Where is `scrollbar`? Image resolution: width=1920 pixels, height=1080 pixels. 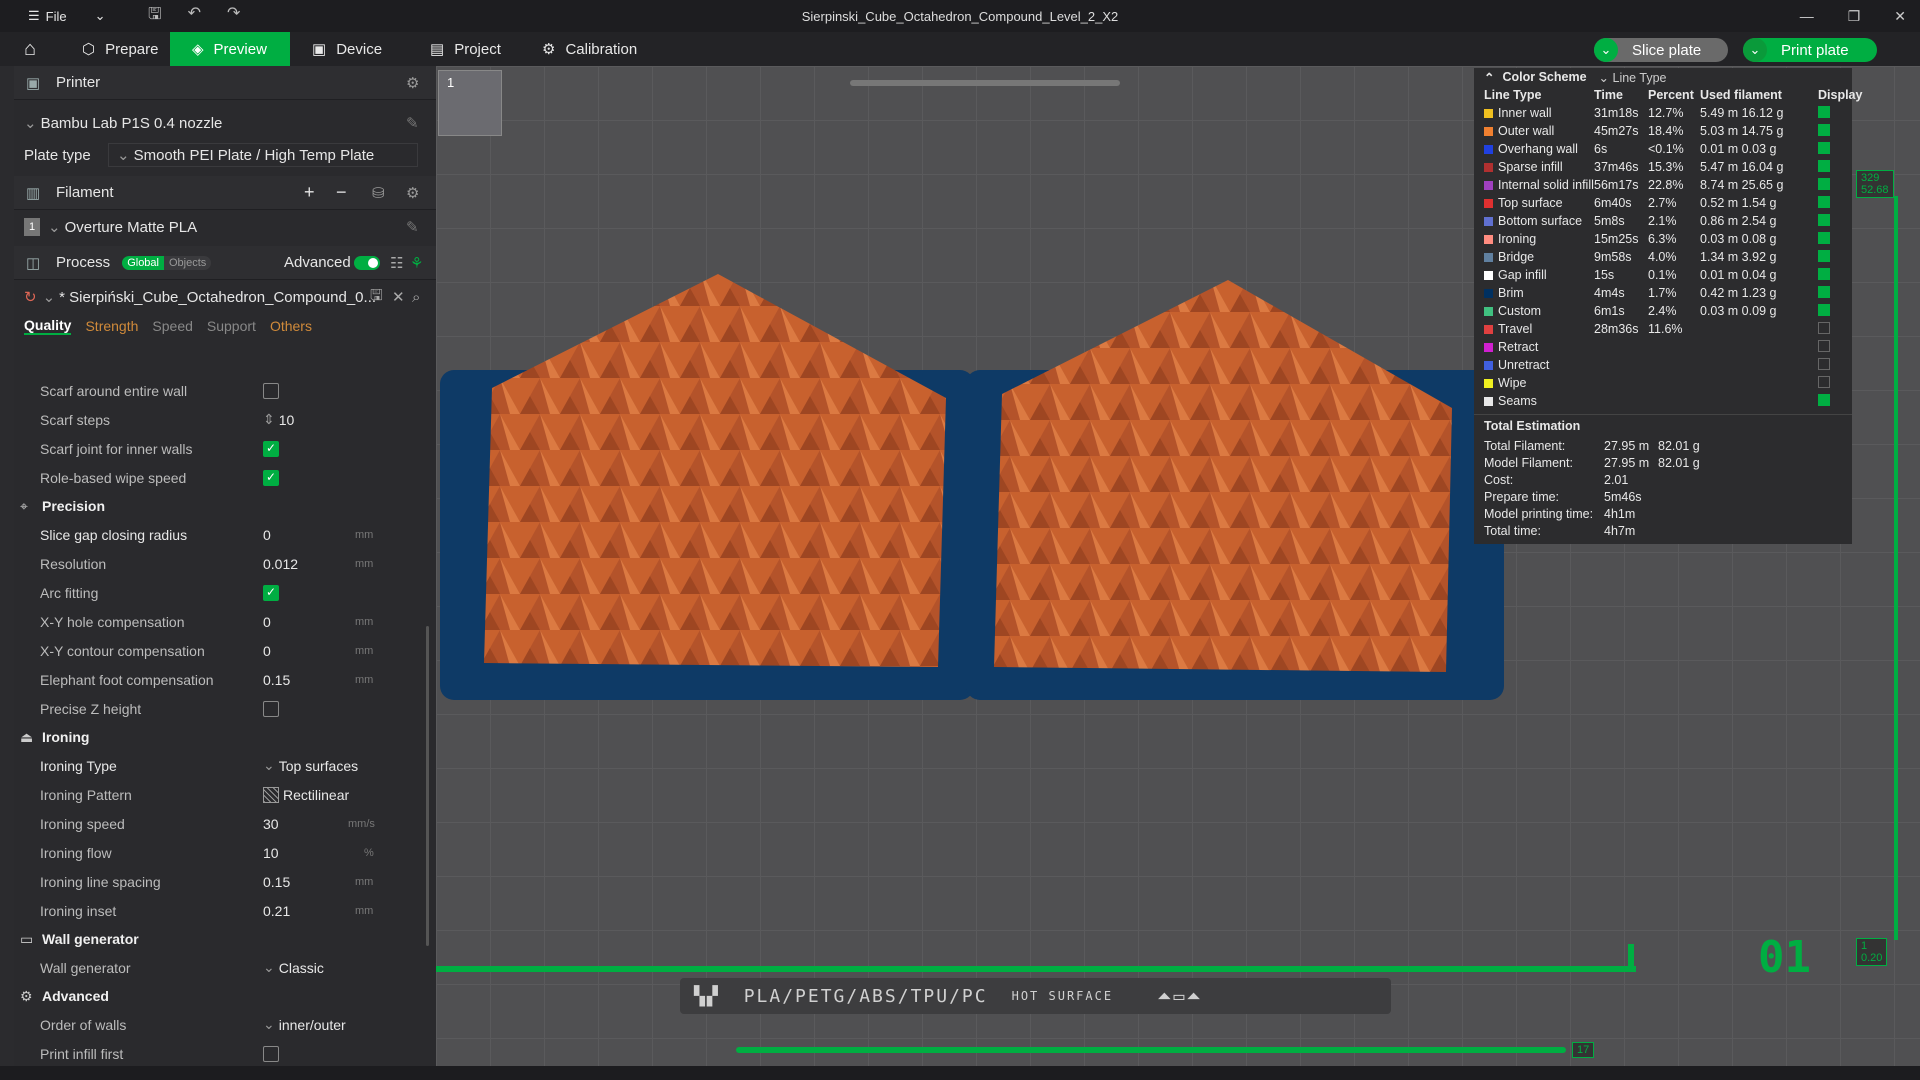 scrollbar is located at coordinates (427, 786).